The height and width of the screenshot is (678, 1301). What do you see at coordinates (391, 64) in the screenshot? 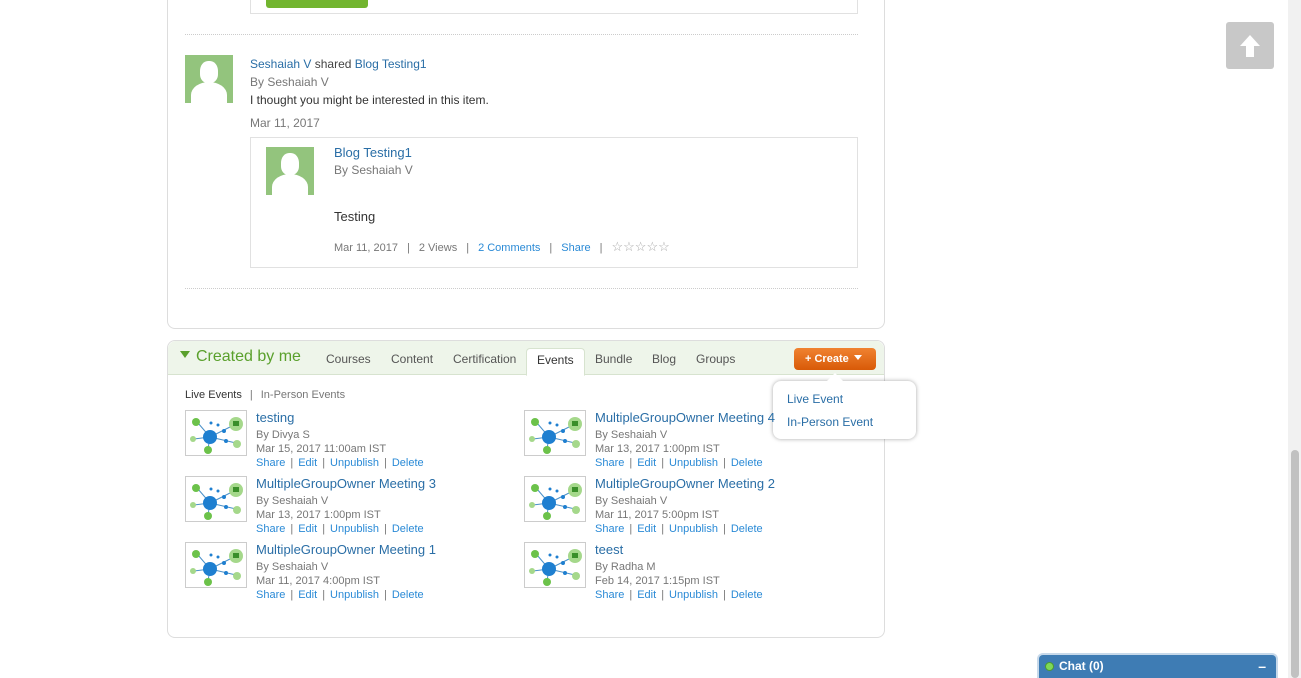
I see `share-item-link: Blog Testing1` at bounding box center [391, 64].